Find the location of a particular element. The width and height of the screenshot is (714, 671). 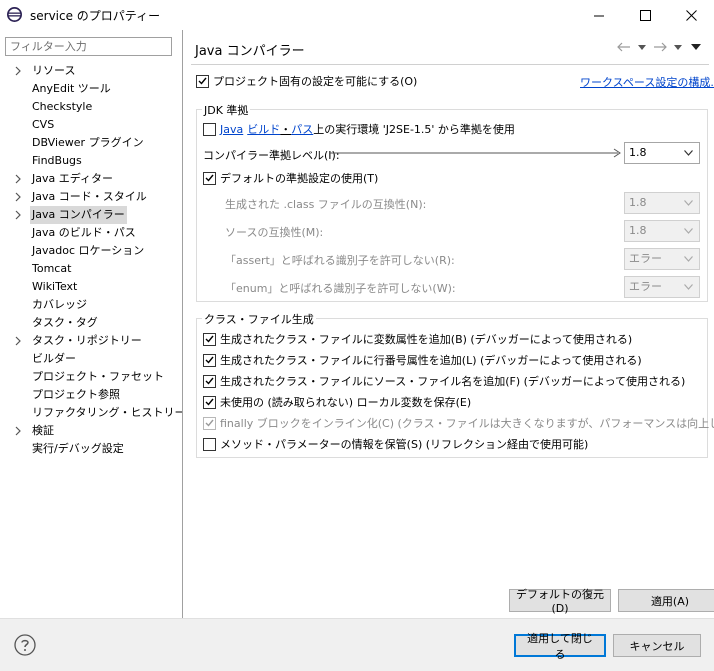

tree-item: リソース is located at coordinates (91, 71).